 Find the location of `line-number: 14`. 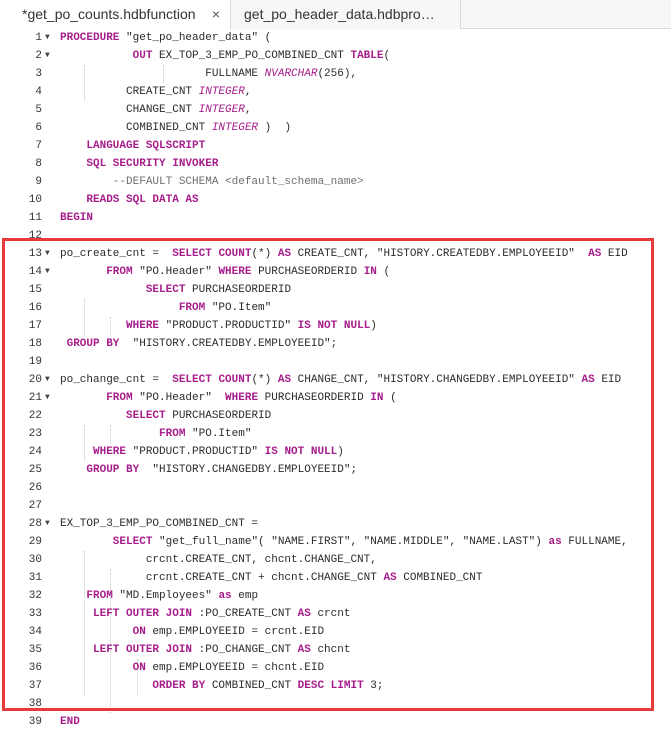

line-number: 14 is located at coordinates (35, 272).